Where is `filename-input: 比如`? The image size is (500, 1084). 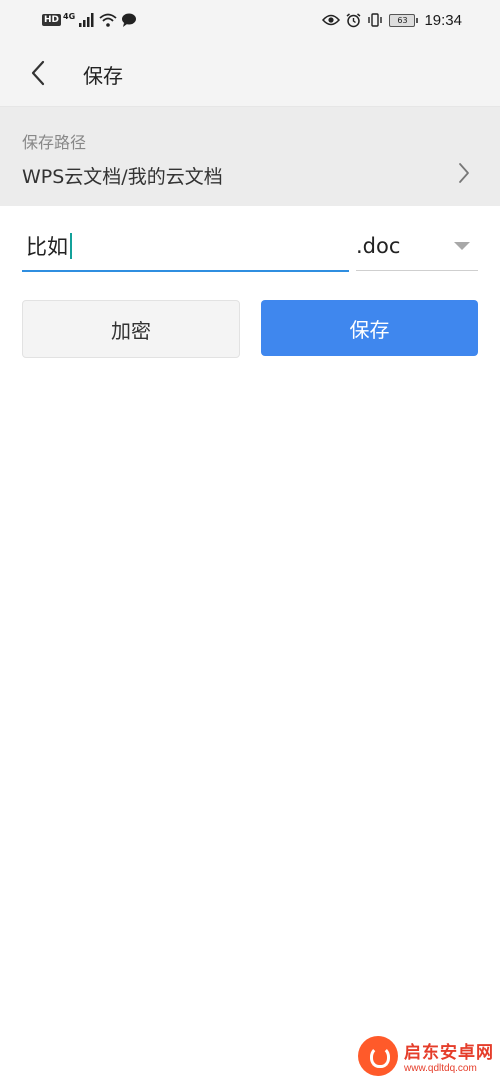 filename-input: 比如 is located at coordinates (185, 247).